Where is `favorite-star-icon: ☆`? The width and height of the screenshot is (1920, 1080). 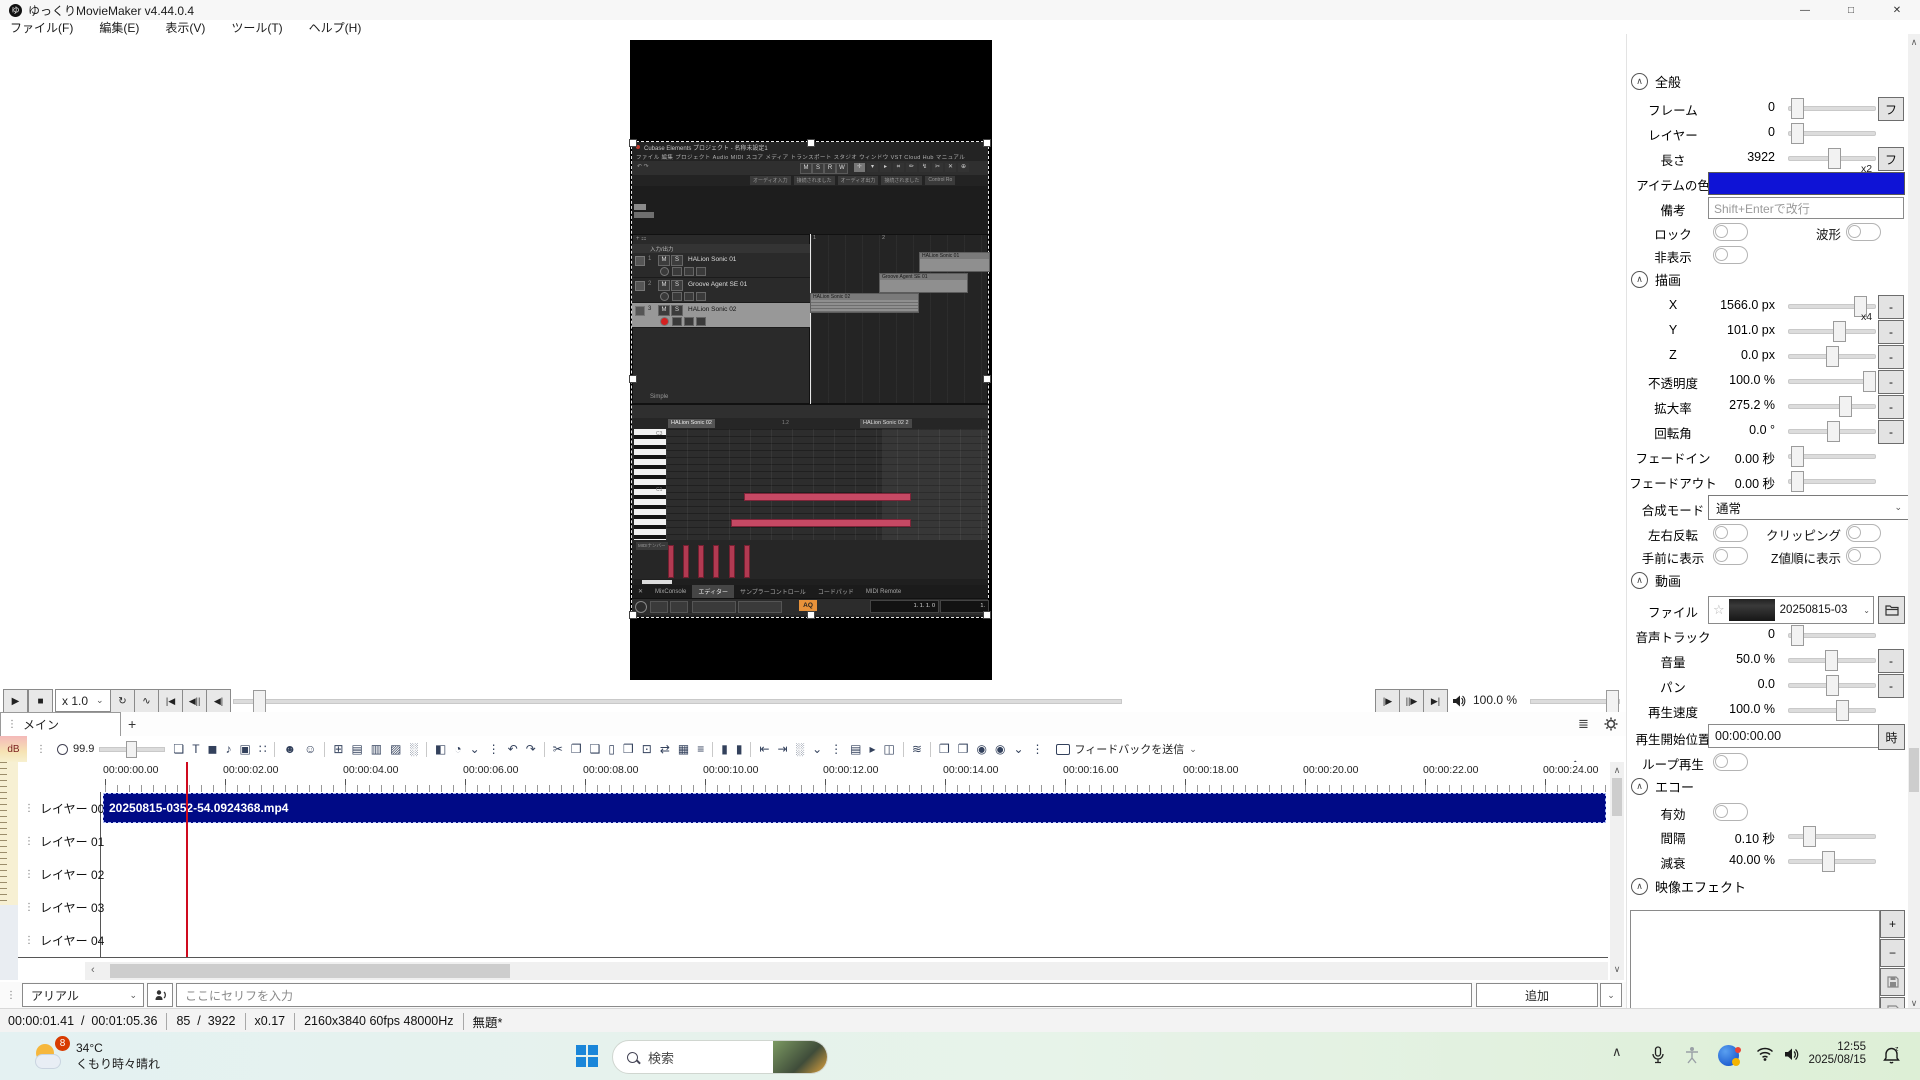
favorite-star-icon: ☆ is located at coordinates (1719, 610).